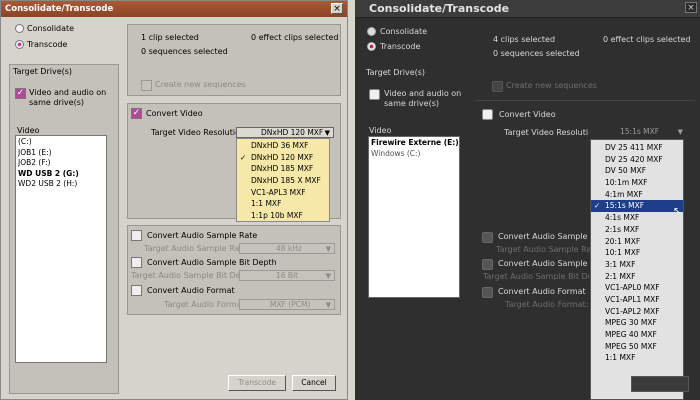  What do you see at coordinates (200, 84) in the screenshot?
I see `create-new-sequences-label: Create new sequences` at bounding box center [200, 84].